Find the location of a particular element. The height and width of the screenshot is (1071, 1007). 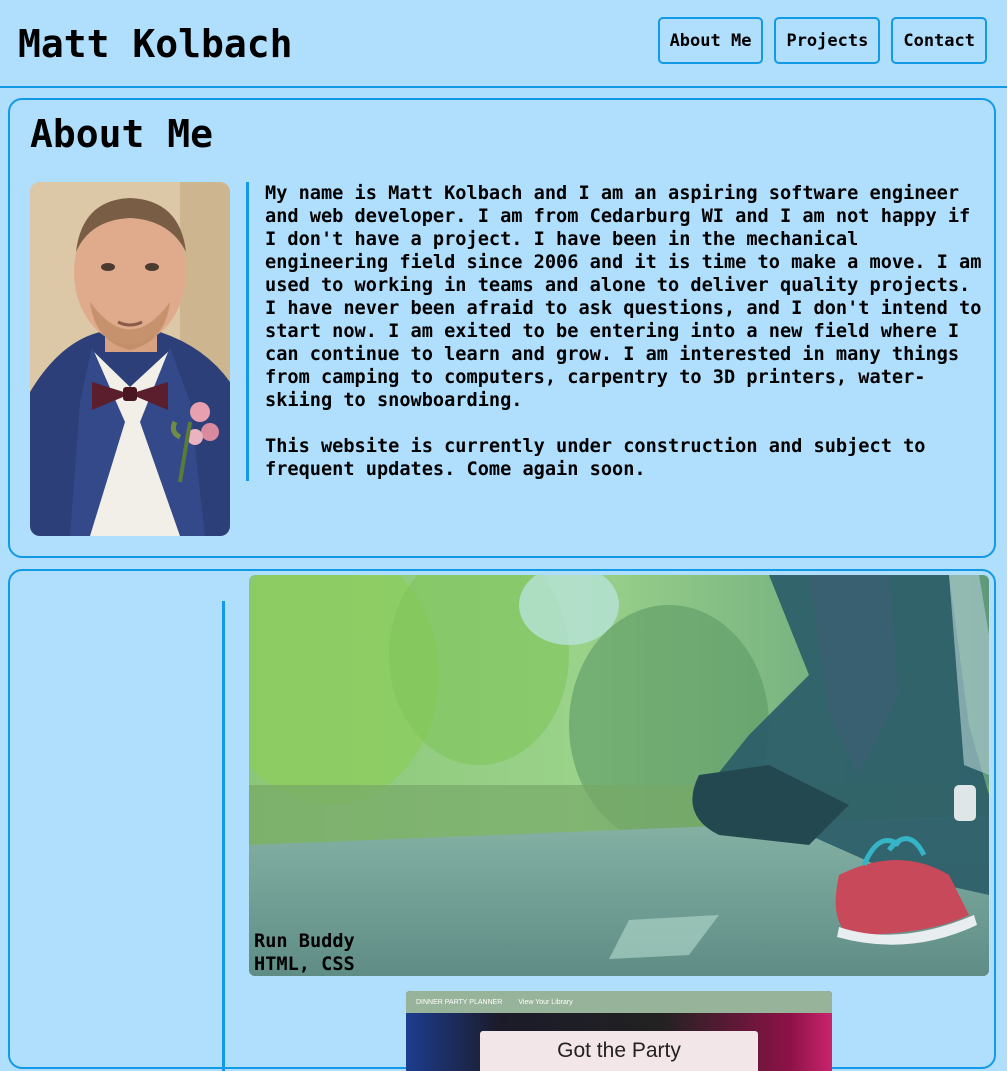

dinner-party-nav-link: View Your Library is located at coordinates (545, 1002).